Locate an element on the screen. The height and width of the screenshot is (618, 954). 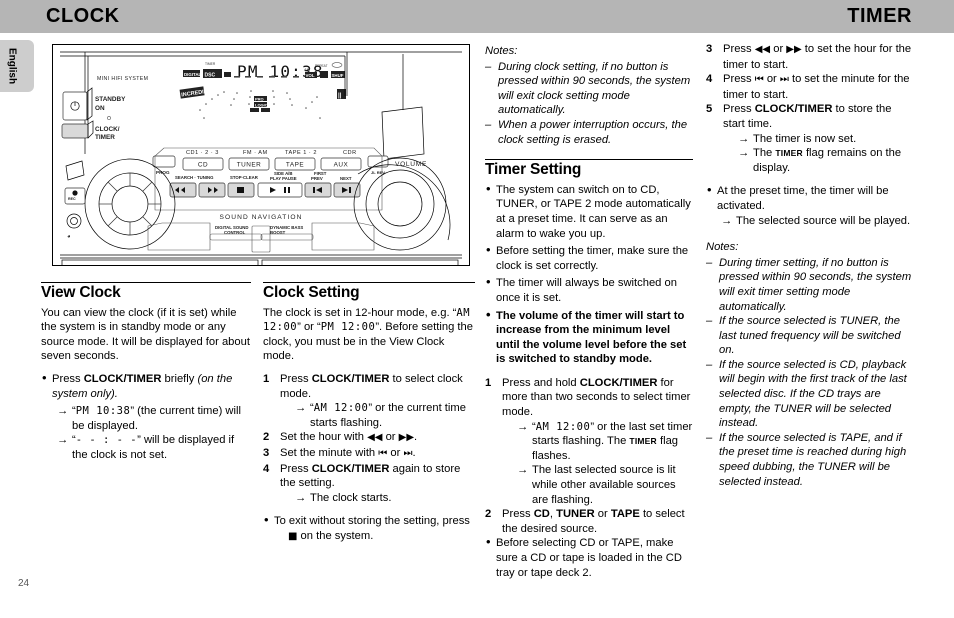
exit-text-post: on the system. is located at coordinates (335, 535).